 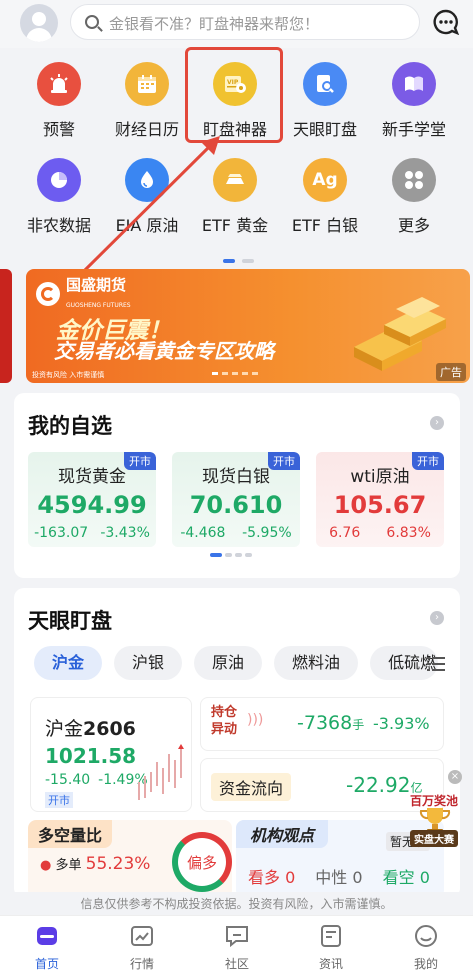 What do you see at coordinates (235, 373) in the screenshot?
I see `banner-pager` at bounding box center [235, 373].